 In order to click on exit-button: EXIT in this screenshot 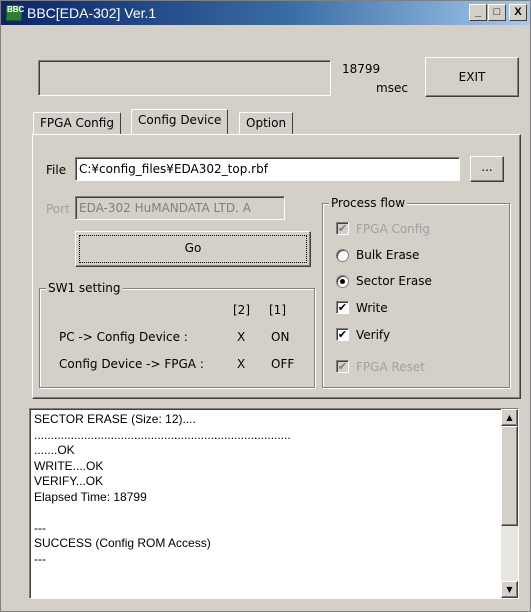, I will do `click(472, 77)`.